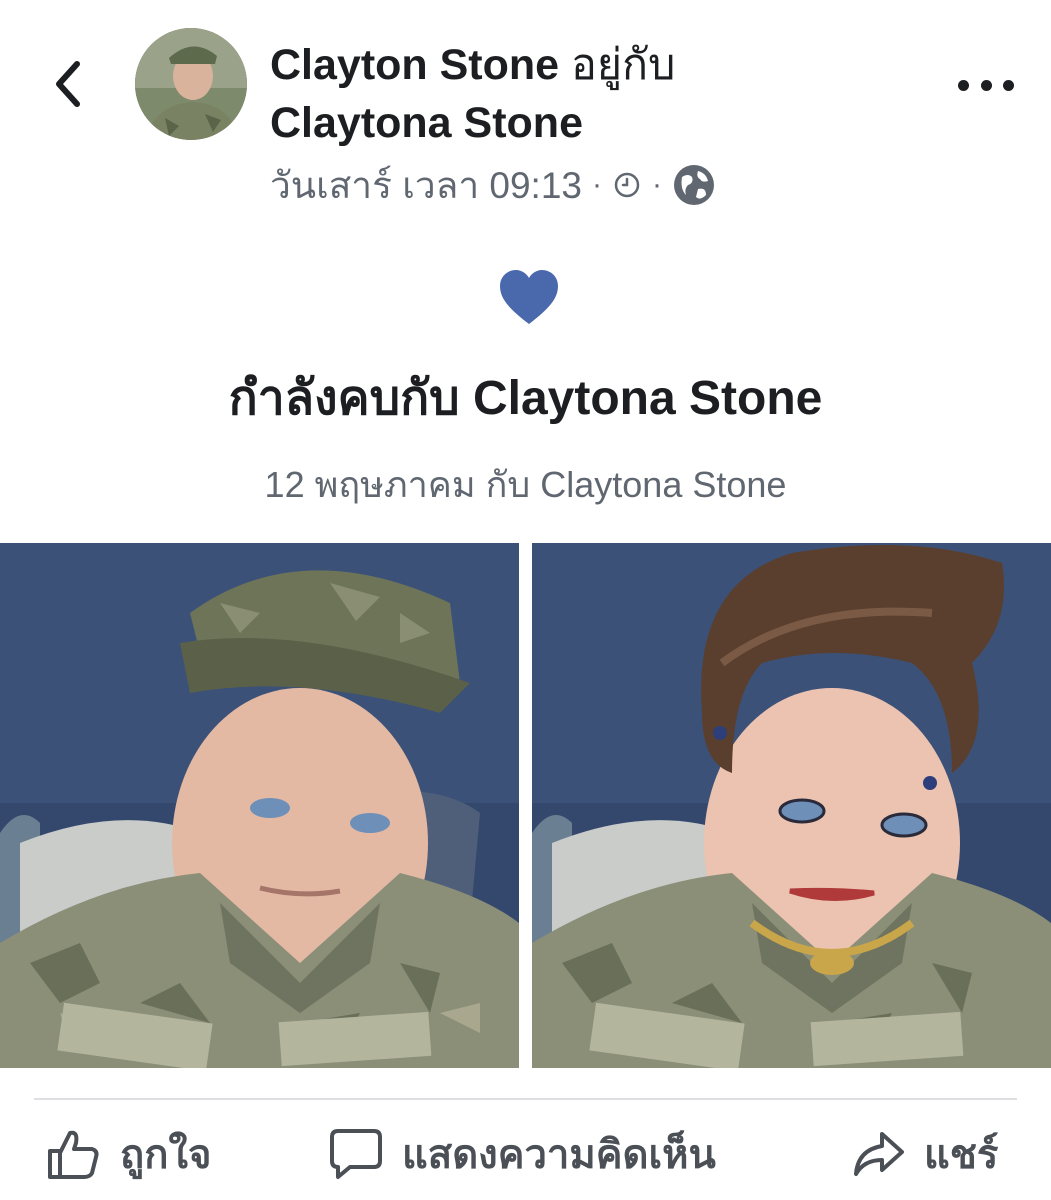  What do you see at coordinates (879, 1154) in the screenshot?
I see `share-arrow-icon` at bounding box center [879, 1154].